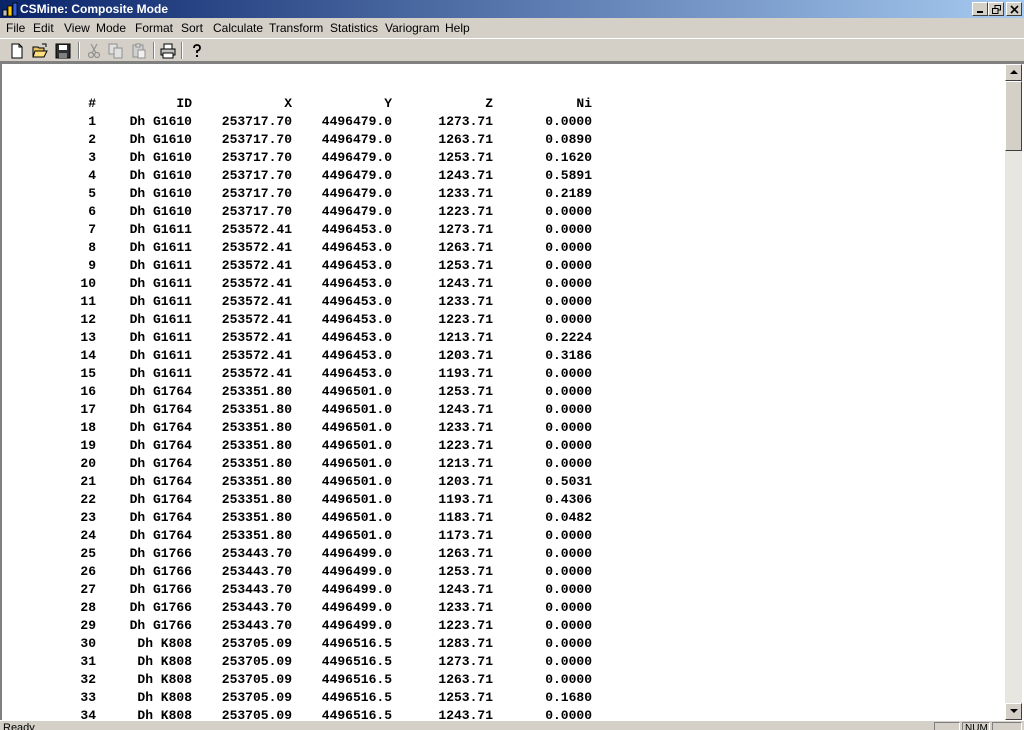  What do you see at coordinates (63, 51) in the screenshot?
I see `save-button` at bounding box center [63, 51].